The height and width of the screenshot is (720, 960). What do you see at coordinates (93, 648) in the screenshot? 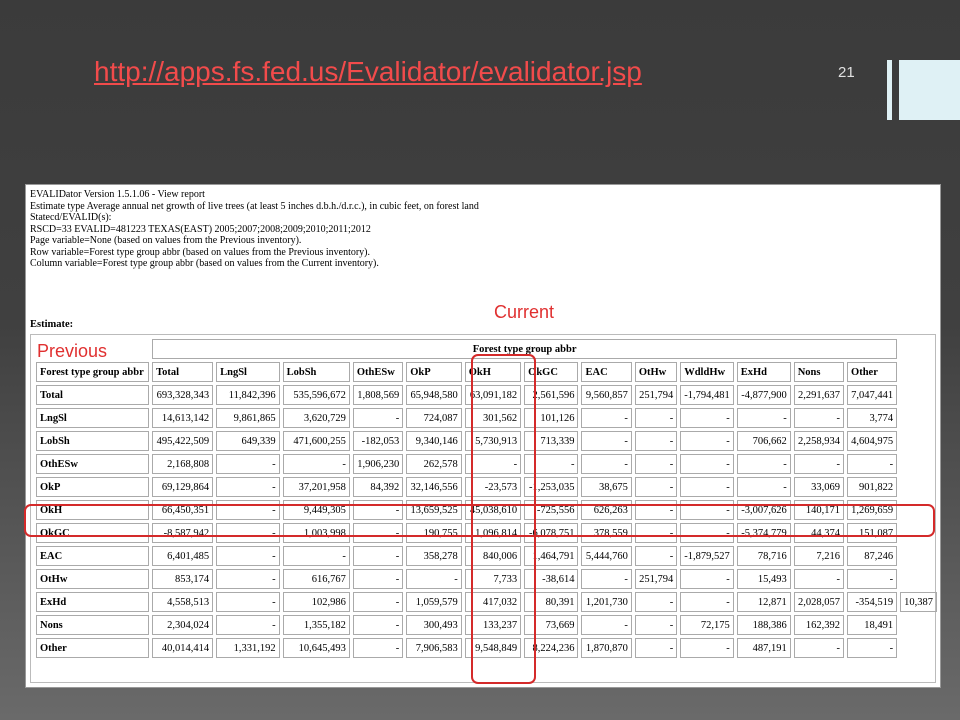
I see `row-header-other: Other` at bounding box center [93, 648].